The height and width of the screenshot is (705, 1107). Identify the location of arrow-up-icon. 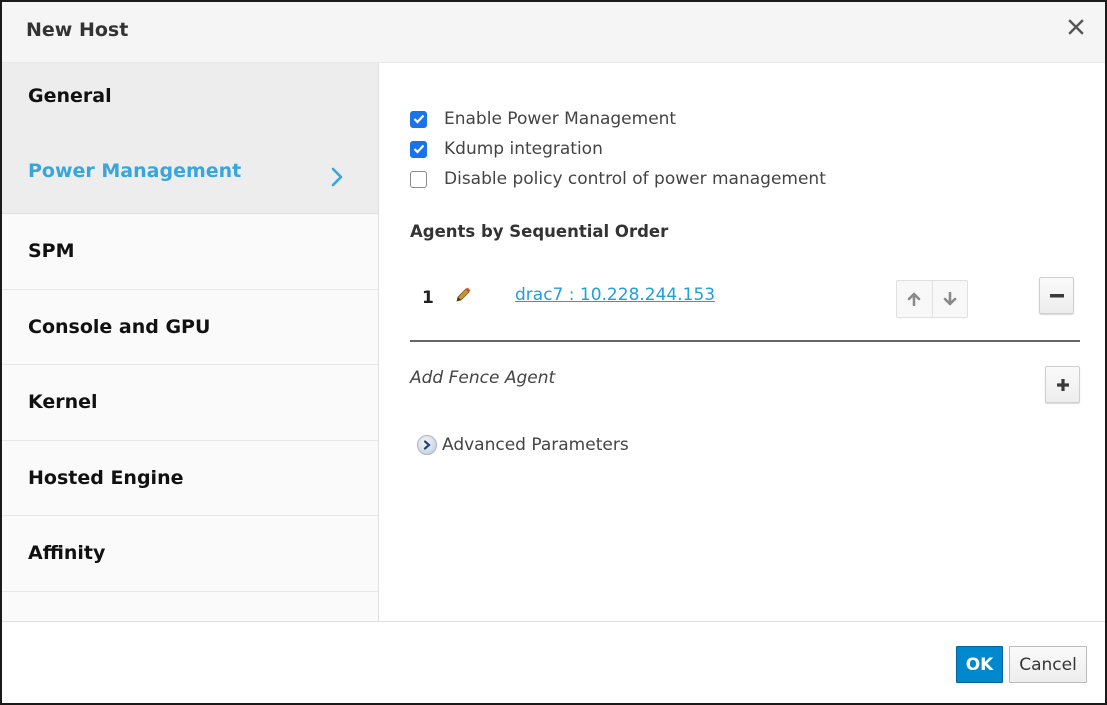
(914, 299).